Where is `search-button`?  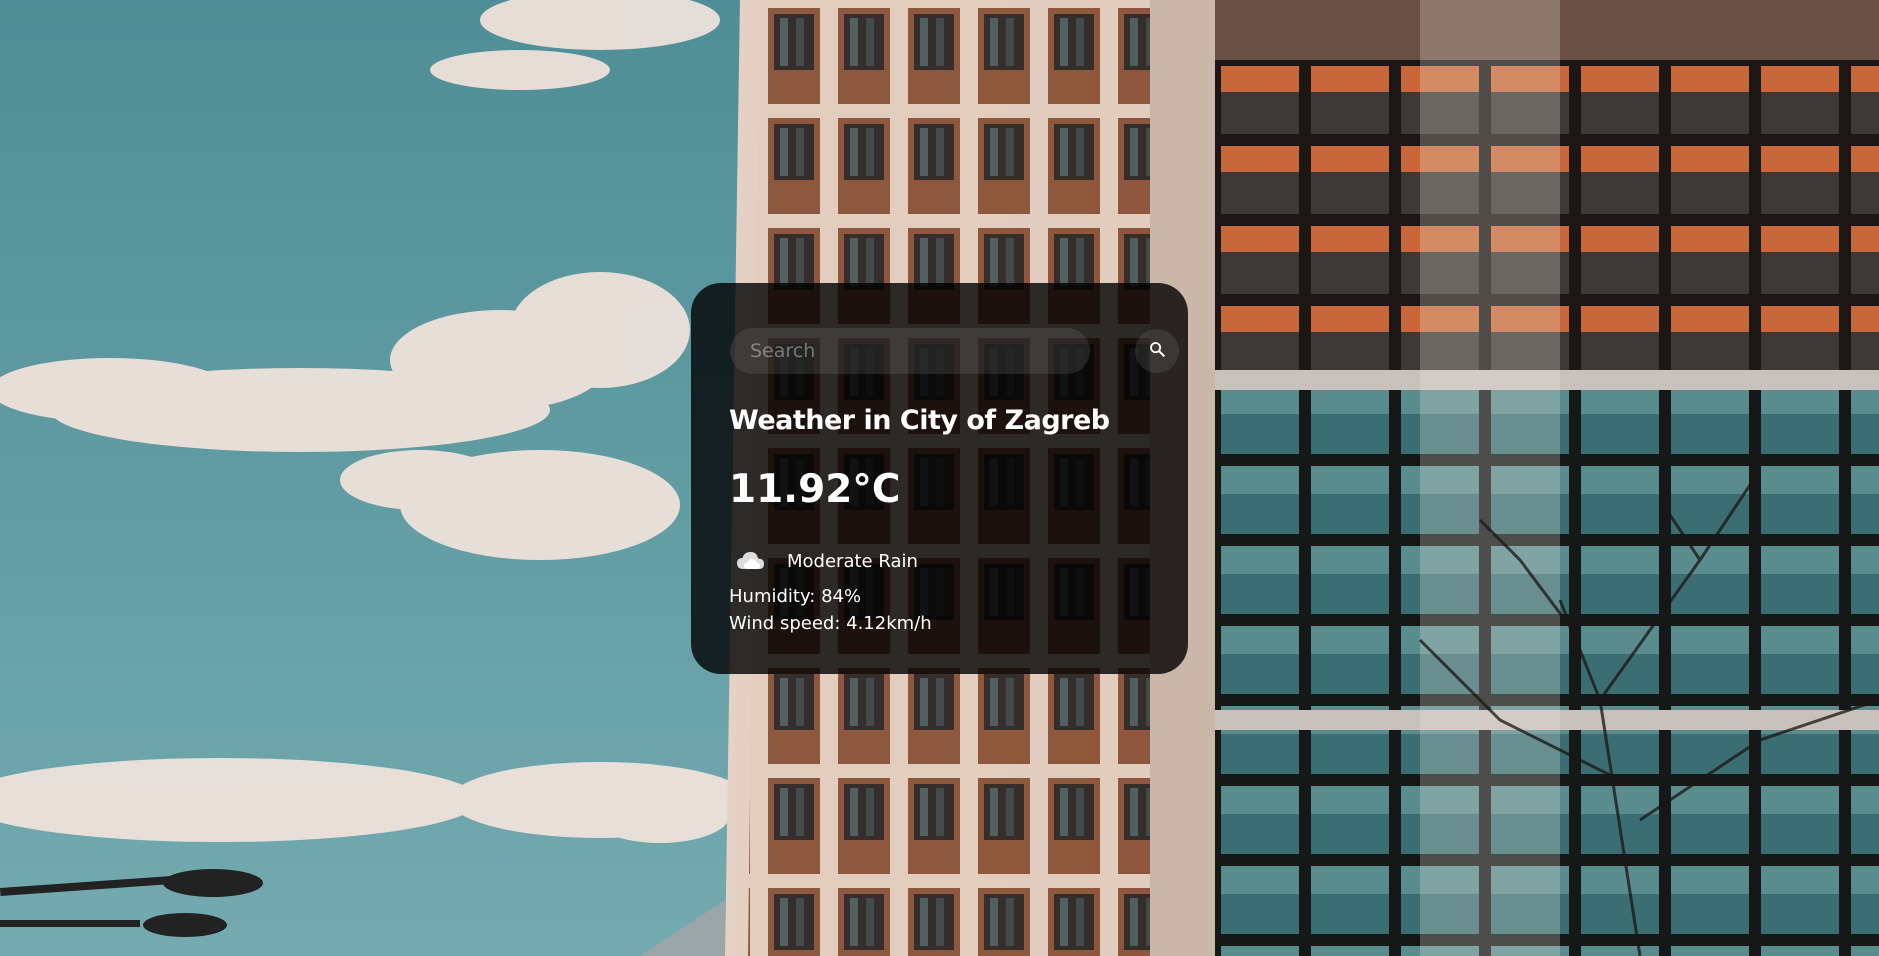 search-button is located at coordinates (1157, 351).